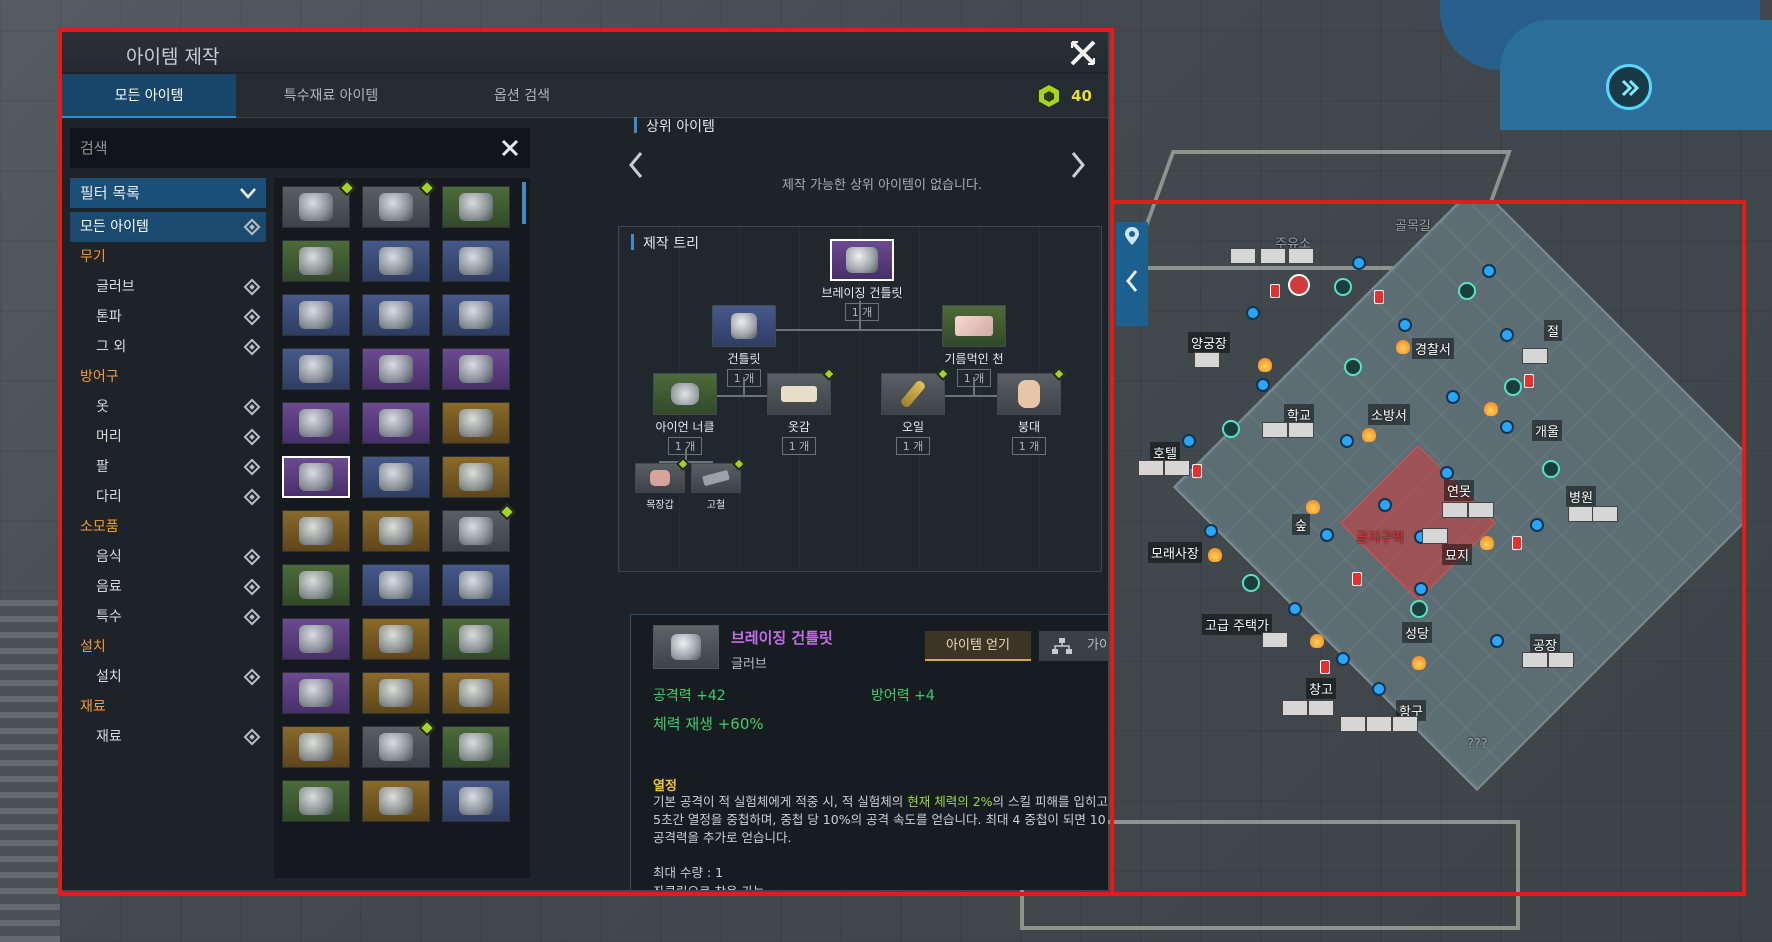 The width and height of the screenshot is (1772, 942). I want to click on knuckle-icon, so click(685, 394).